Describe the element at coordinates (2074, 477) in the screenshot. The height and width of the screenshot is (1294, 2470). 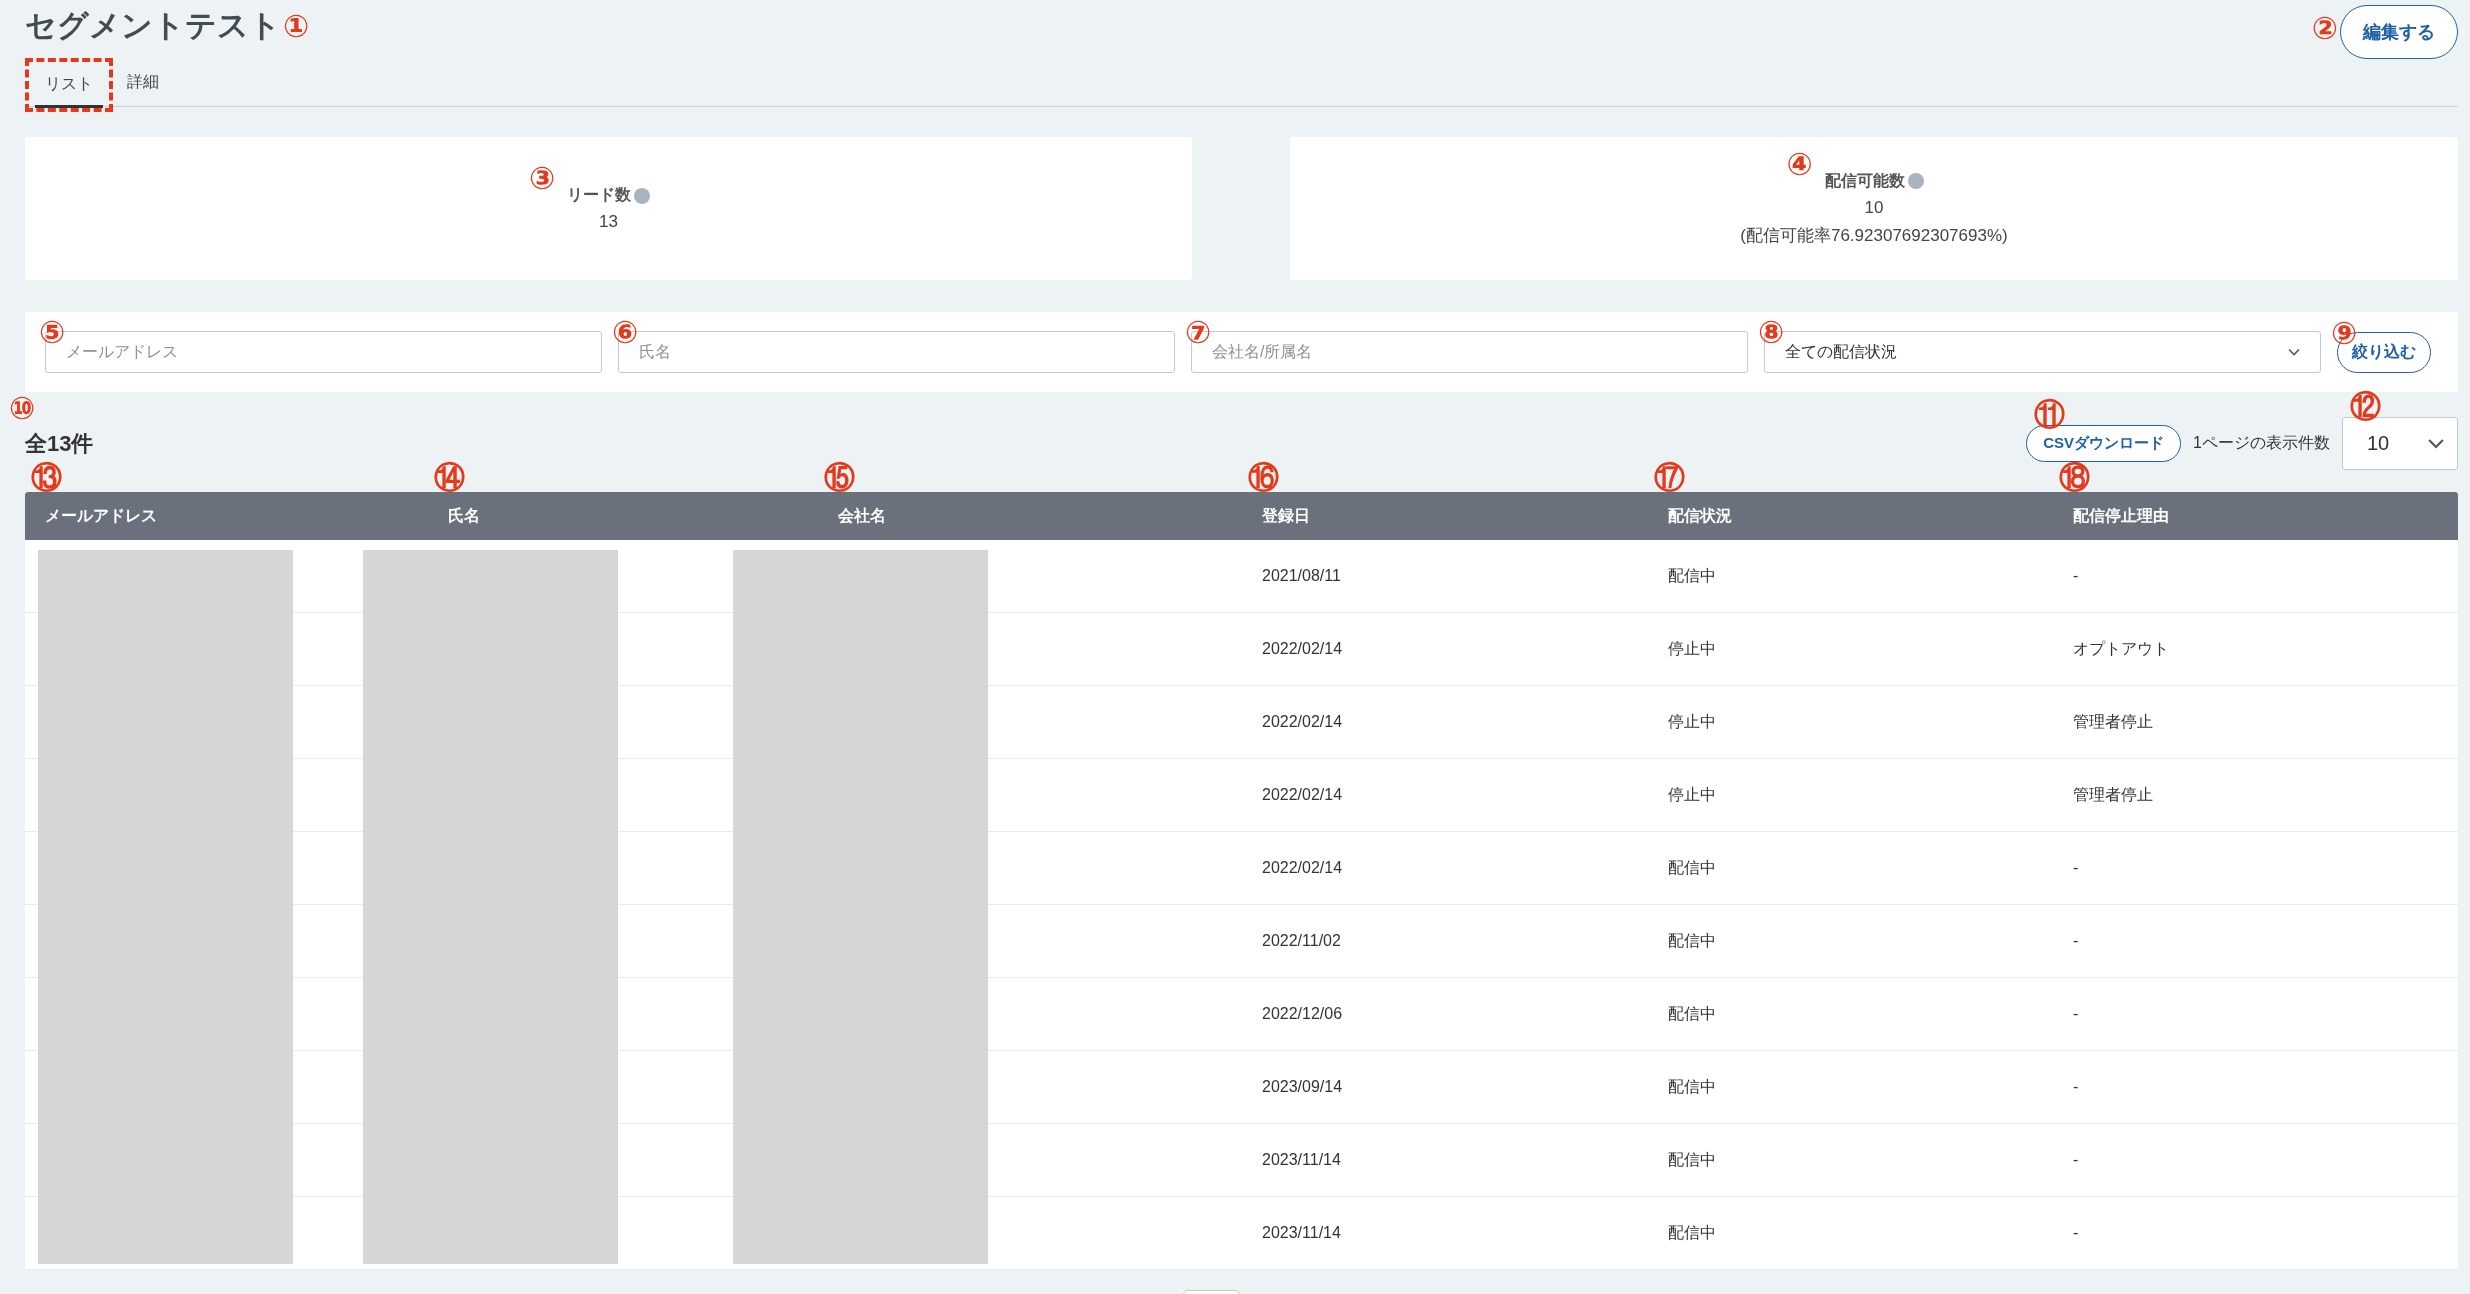
I see `callout-number: ⑱` at that location.